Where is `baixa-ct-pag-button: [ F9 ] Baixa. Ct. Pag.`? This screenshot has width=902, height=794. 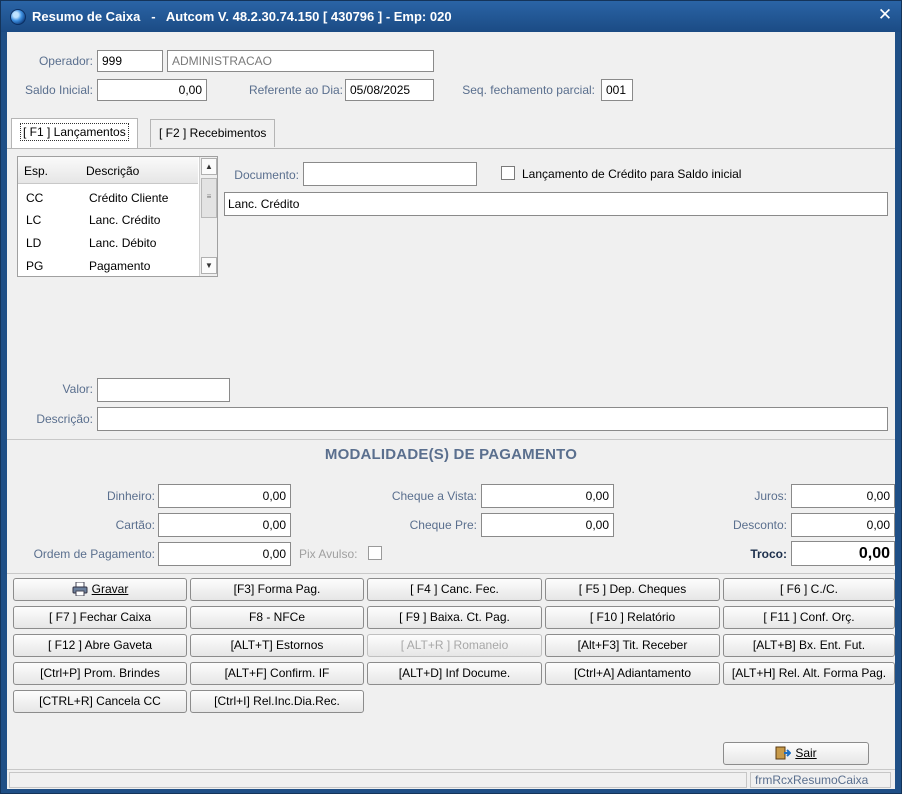 baixa-ct-pag-button: [ F9 ] Baixa. Ct. Pag. is located at coordinates (454, 617).